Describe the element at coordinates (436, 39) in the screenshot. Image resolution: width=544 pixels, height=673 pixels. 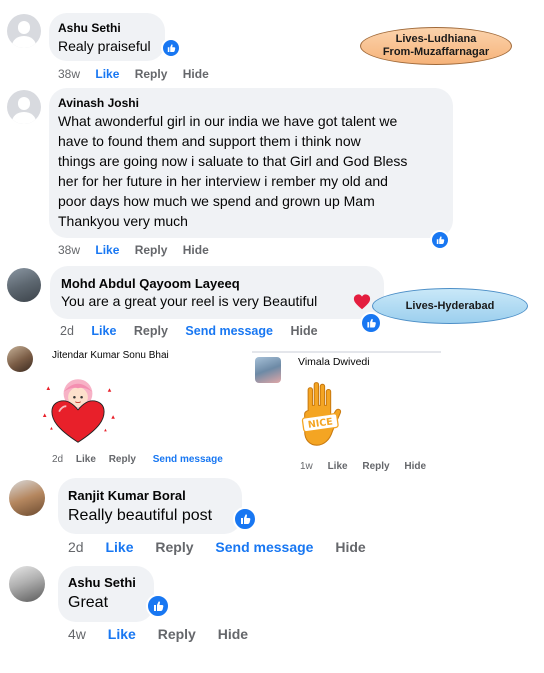
I see `annotation-line: Lives-Ludhiana` at that location.